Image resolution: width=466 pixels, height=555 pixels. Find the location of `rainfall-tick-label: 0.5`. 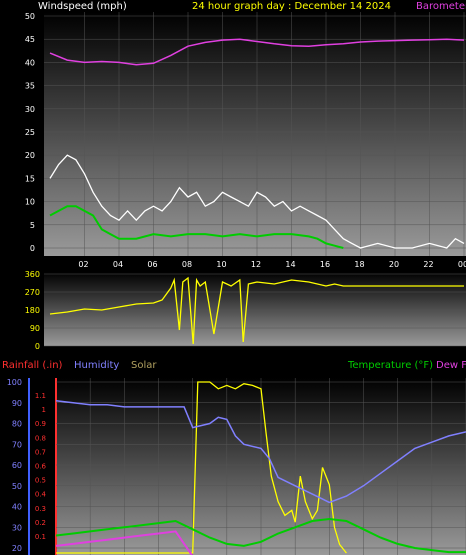

rainfall-tick-label: 0.5 is located at coordinates (40, 481).